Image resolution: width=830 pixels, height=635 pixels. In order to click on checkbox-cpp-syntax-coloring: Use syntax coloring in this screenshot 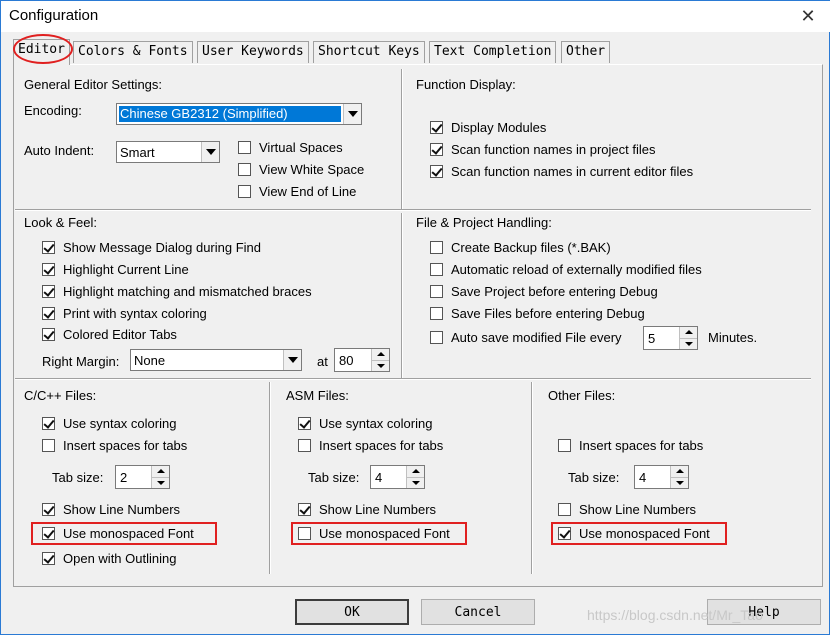, I will do `click(109, 423)`.